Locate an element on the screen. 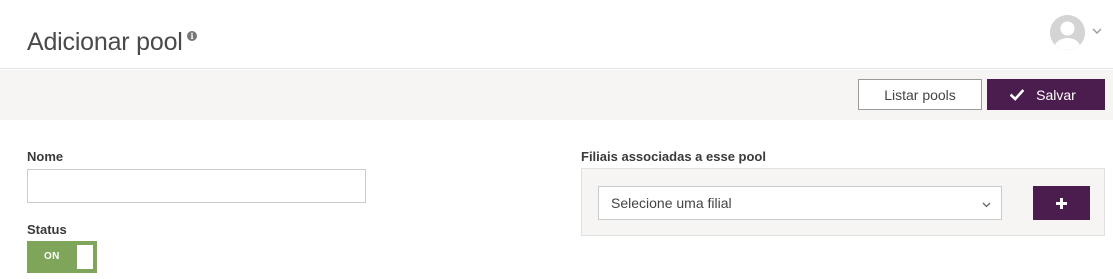 This screenshot has height=279, width=1113. save-button: Salvar is located at coordinates (1046, 94).